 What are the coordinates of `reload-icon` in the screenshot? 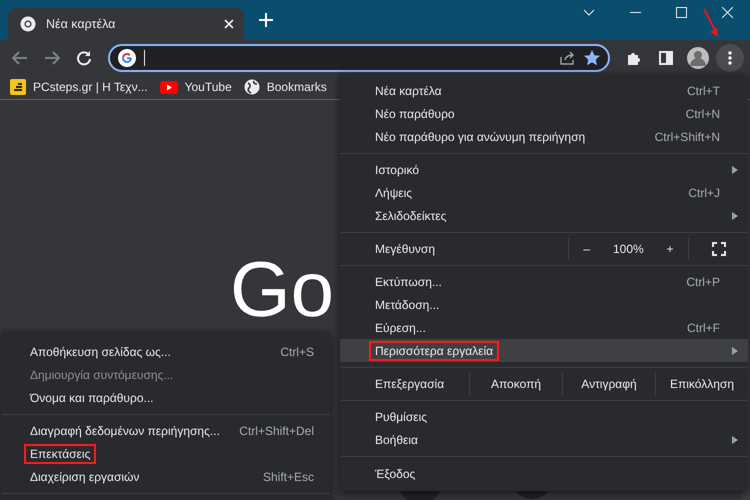 It's located at (84, 58).